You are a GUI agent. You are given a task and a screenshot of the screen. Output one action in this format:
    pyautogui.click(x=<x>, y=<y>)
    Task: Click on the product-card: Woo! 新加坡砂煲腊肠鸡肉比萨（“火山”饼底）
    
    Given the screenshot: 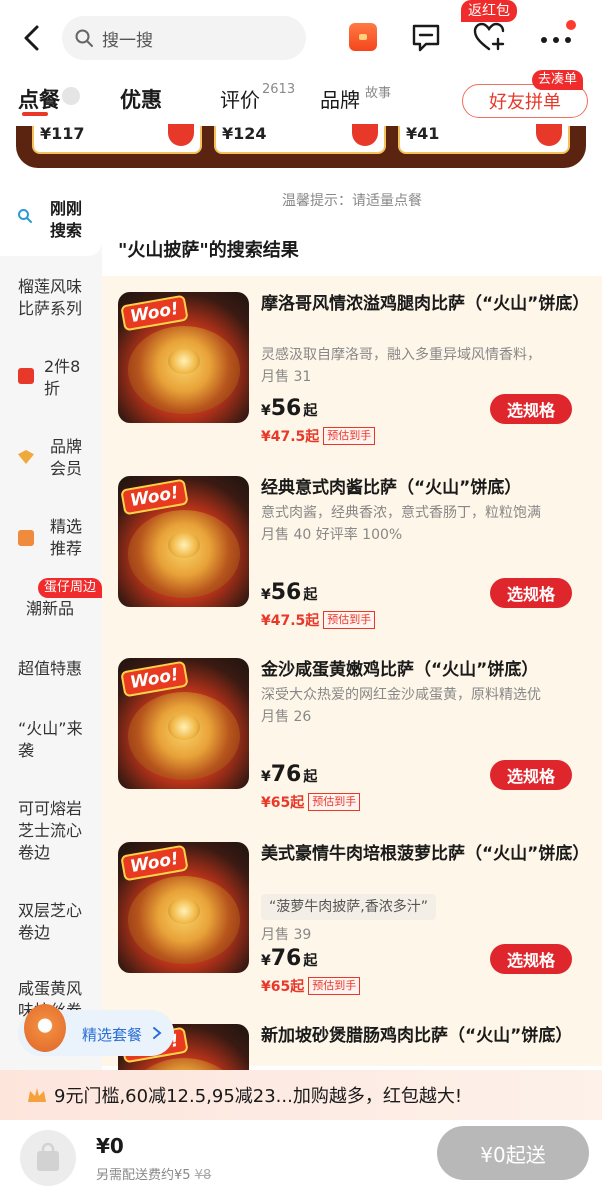 What is the action you would take?
    pyautogui.click(x=353, y=1047)
    